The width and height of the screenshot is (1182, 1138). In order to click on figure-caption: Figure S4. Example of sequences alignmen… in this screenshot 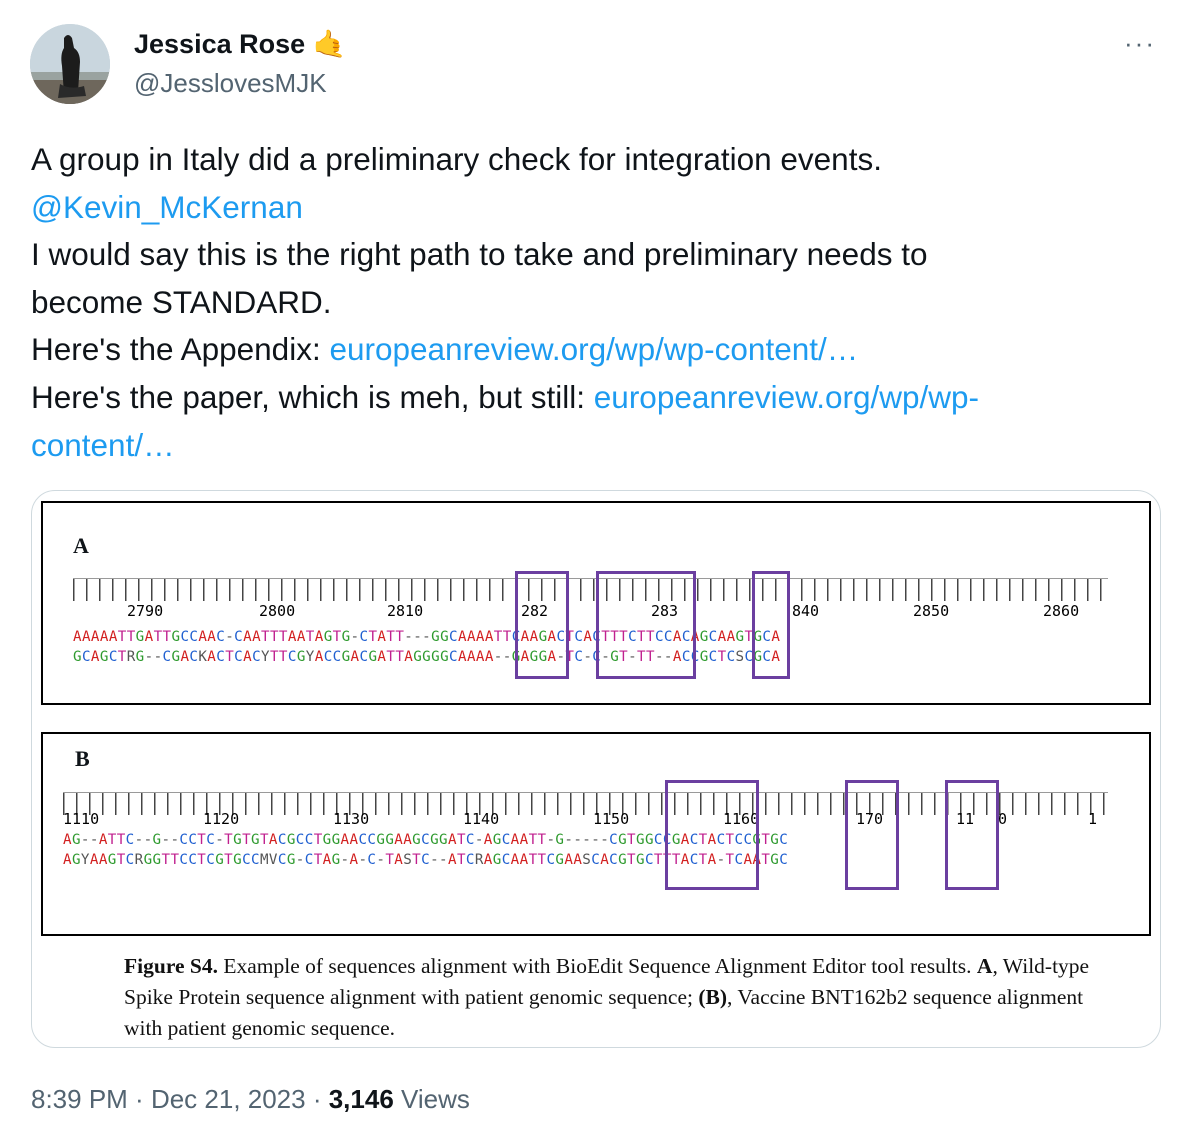, I will do `click(614, 997)`.